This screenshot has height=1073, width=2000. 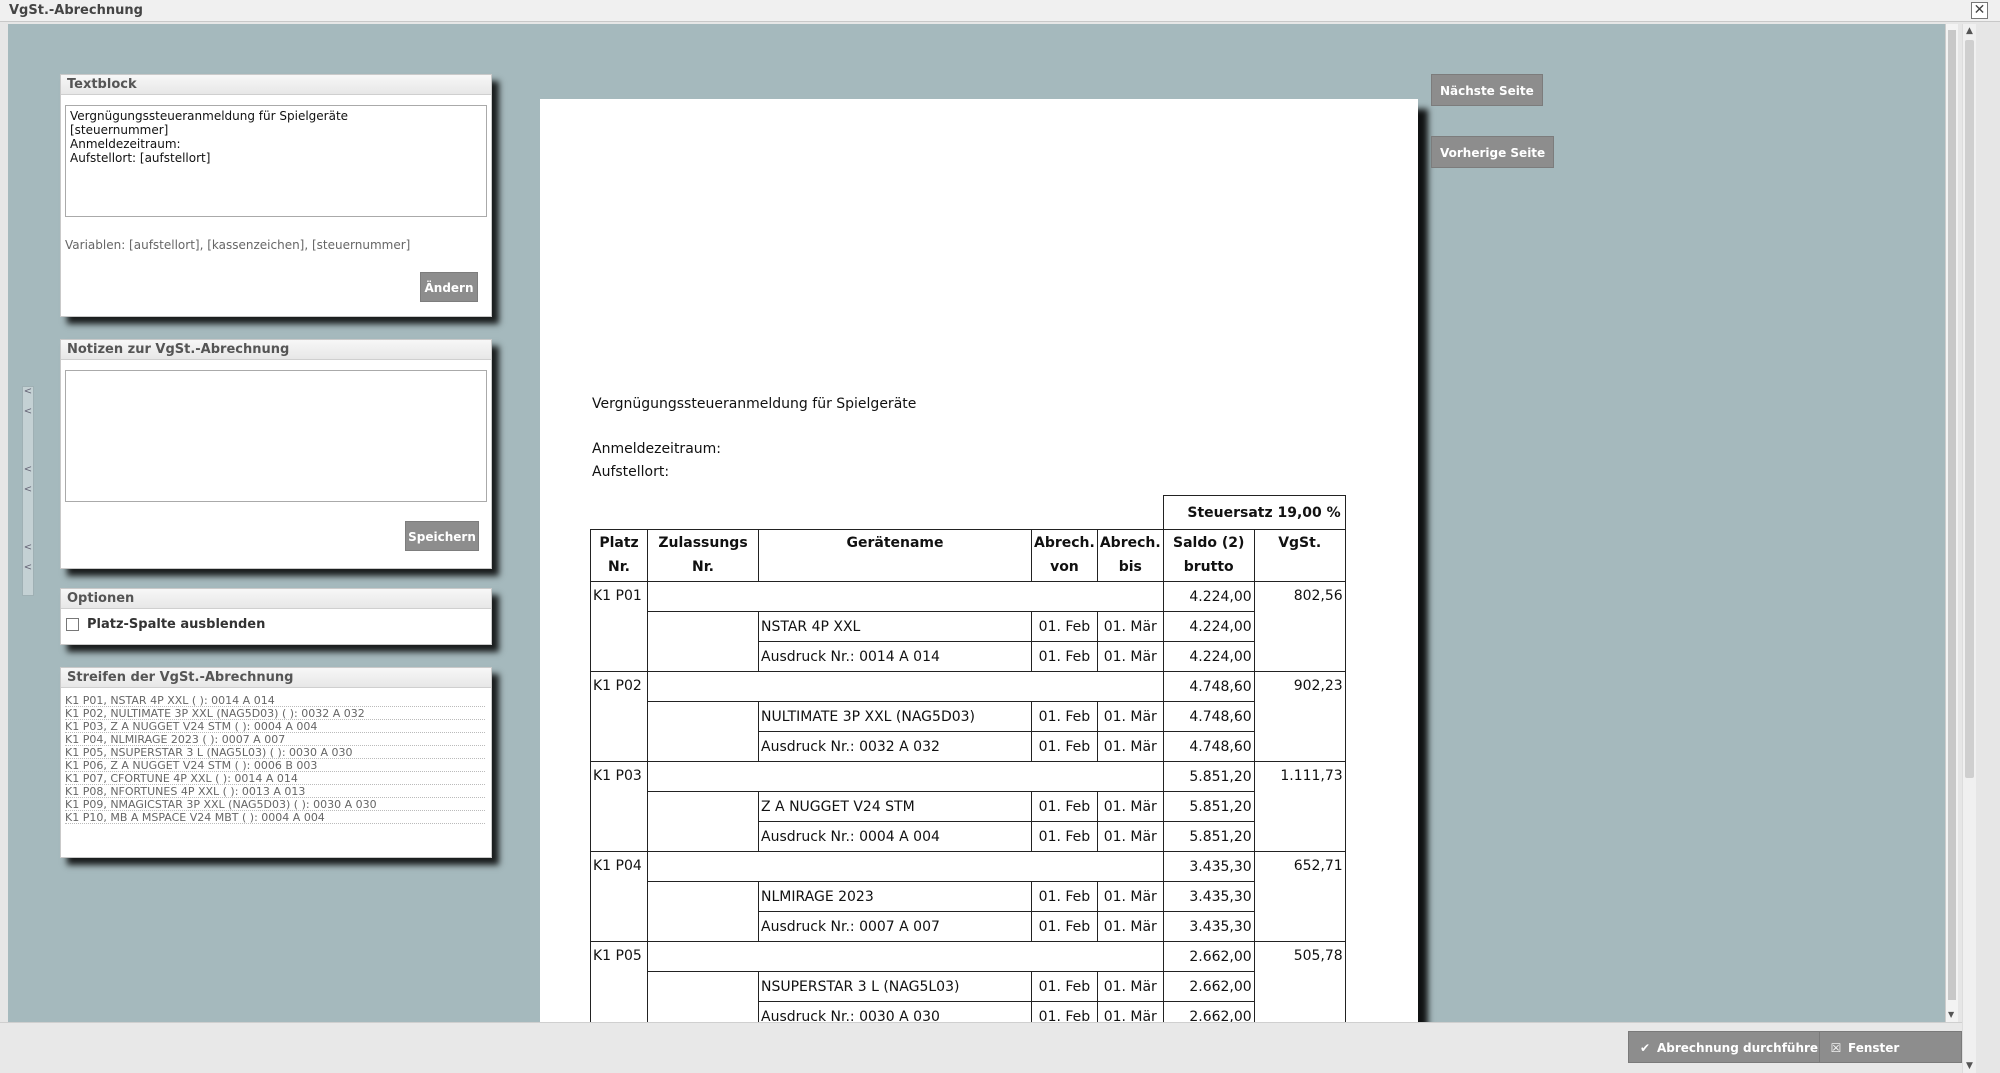 What do you see at coordinates (275, 791) in the screenshot?
I see `strip-item: K1 P08, NFORTUNES 4P XXL ( ): 0013 A 013` at bounding box center [275, 791].